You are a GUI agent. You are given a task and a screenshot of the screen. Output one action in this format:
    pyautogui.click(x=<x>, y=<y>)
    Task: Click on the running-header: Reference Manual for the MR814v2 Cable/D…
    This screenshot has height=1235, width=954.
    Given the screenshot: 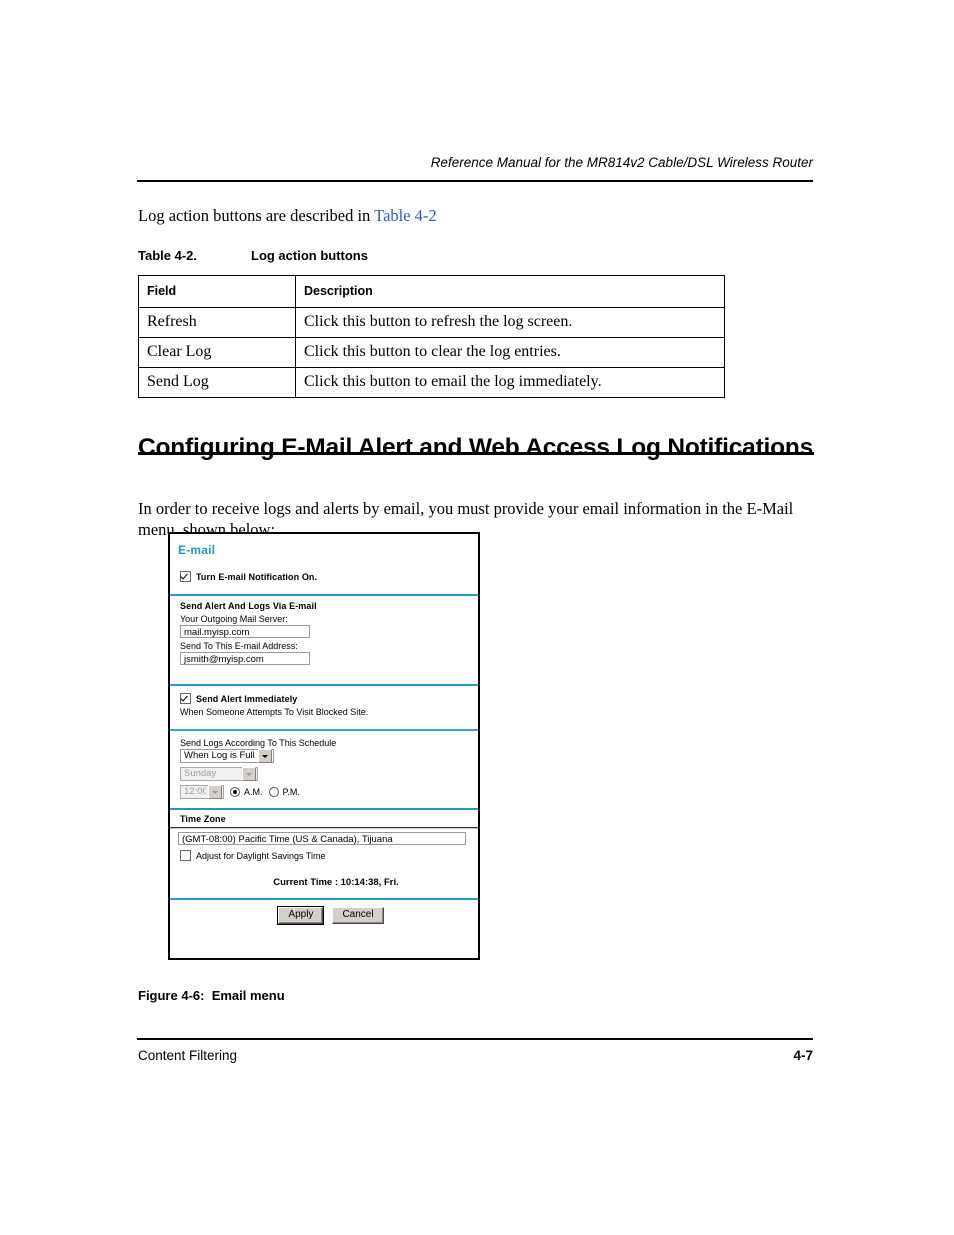 What is the action you would take?
    pyautogui.click(x=621, y=162)
    